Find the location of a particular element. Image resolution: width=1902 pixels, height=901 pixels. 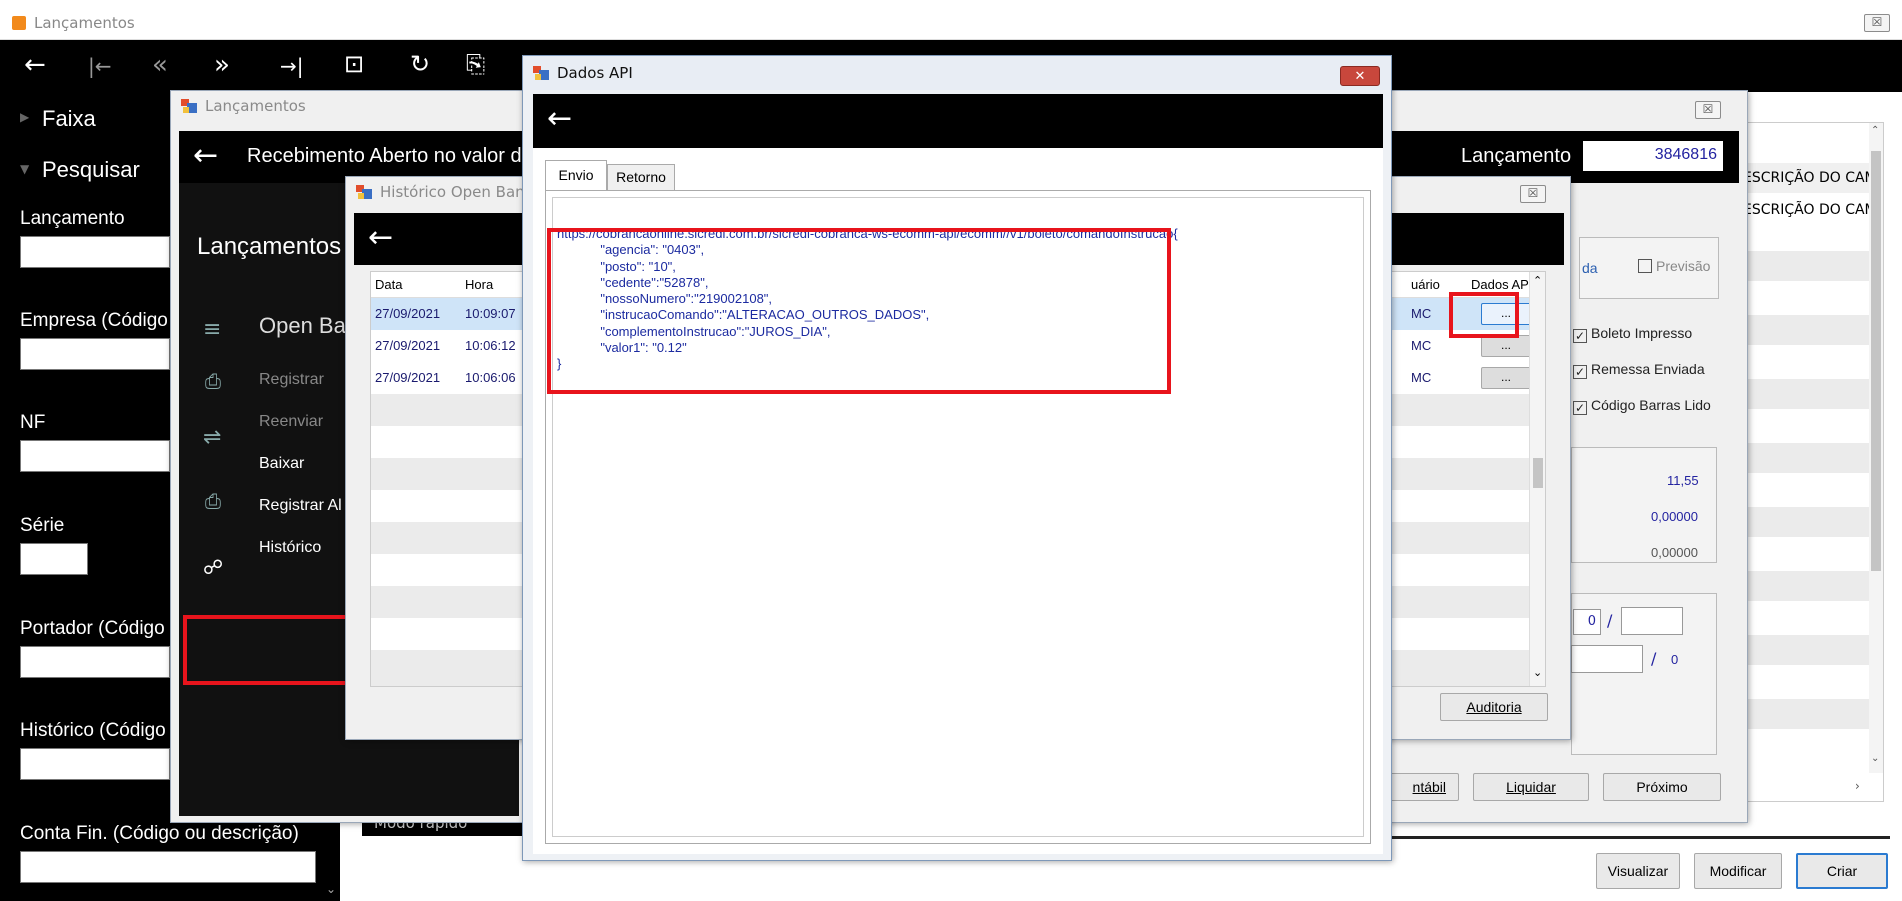

aux-value: 0 is located at coordinates (1675, 659).